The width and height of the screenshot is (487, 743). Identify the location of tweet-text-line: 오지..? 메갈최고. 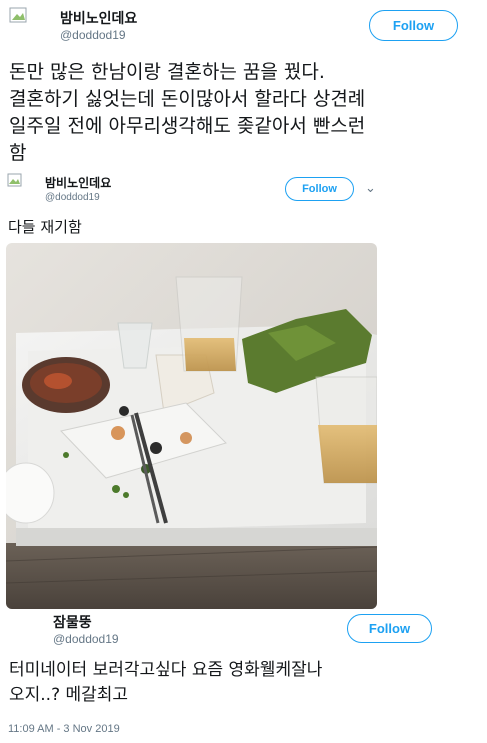
(69, 695).